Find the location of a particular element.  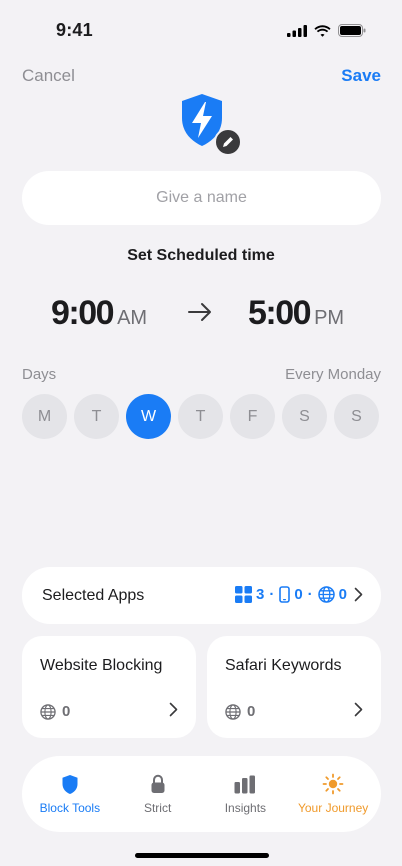

website-count-value: 0 is located at coordinates (66, 711).